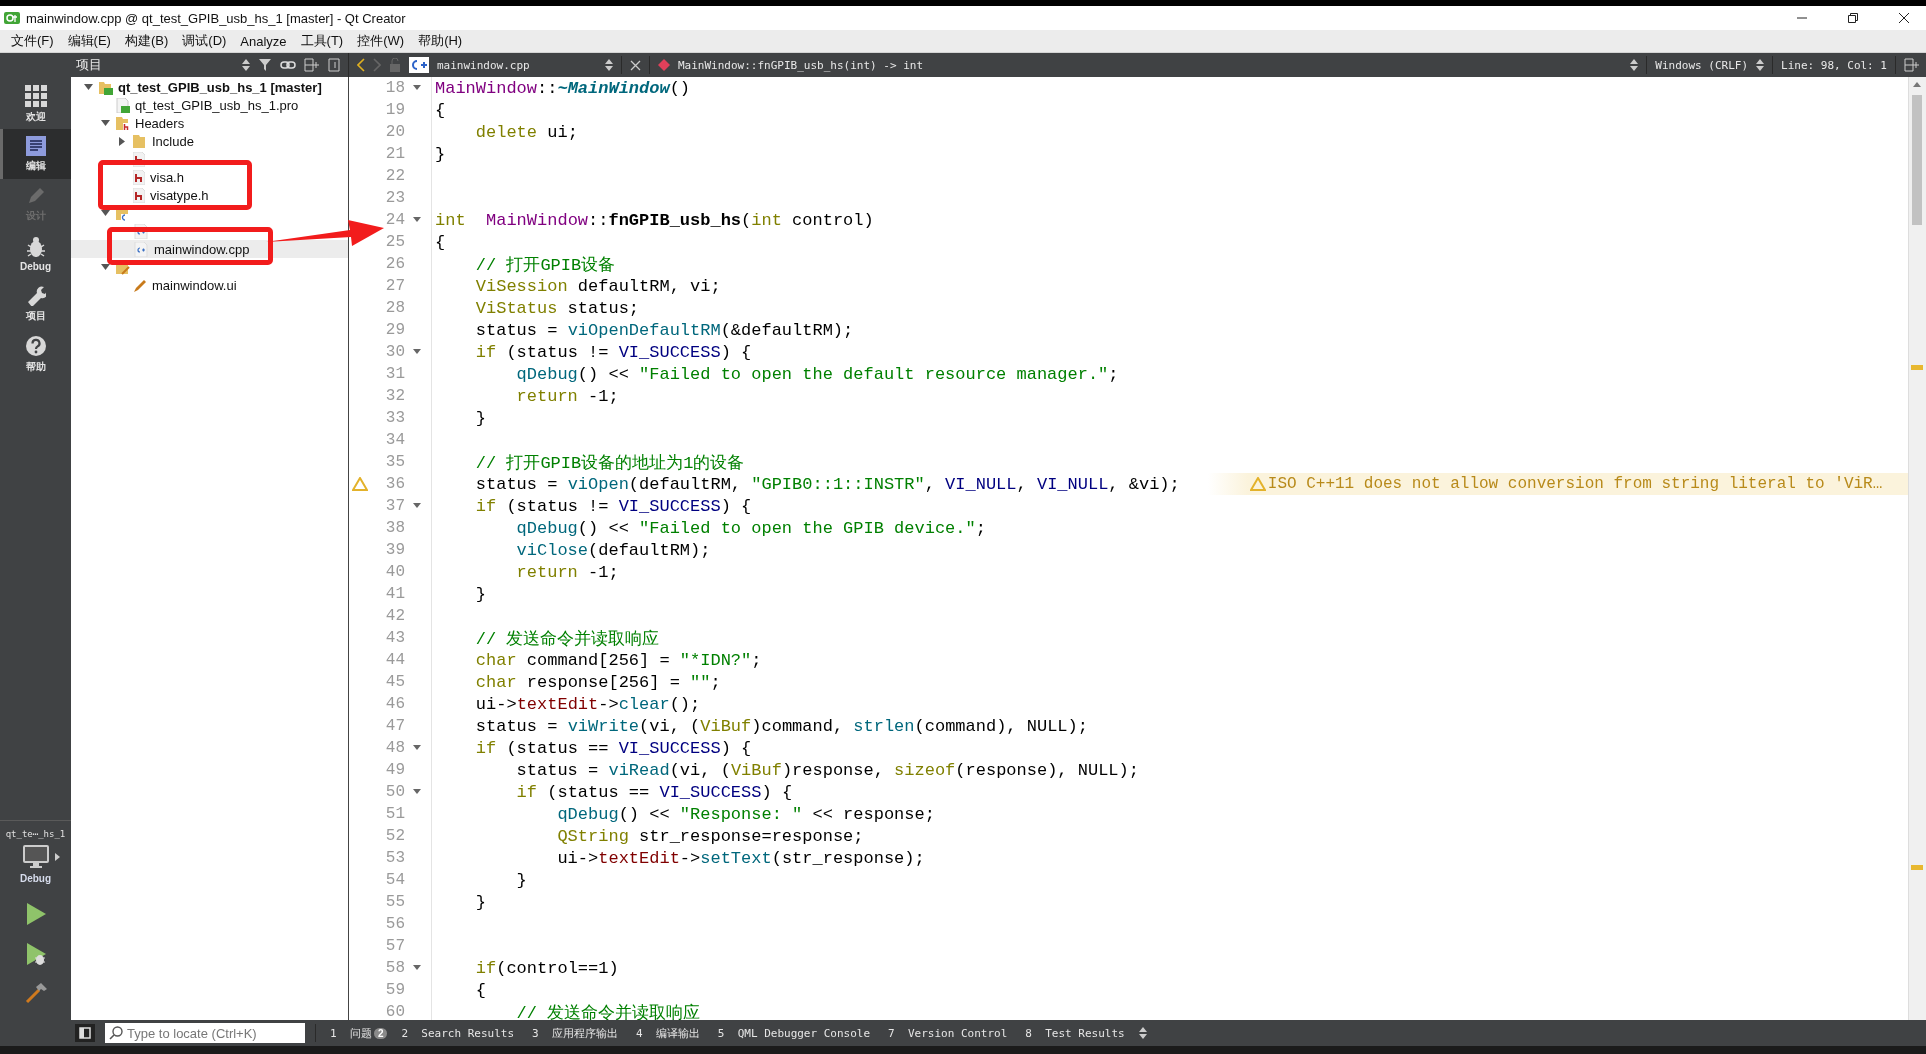  Describe the element at coordinates (123, 105) in the screenshot. I see `qt-file-icon` at that location.